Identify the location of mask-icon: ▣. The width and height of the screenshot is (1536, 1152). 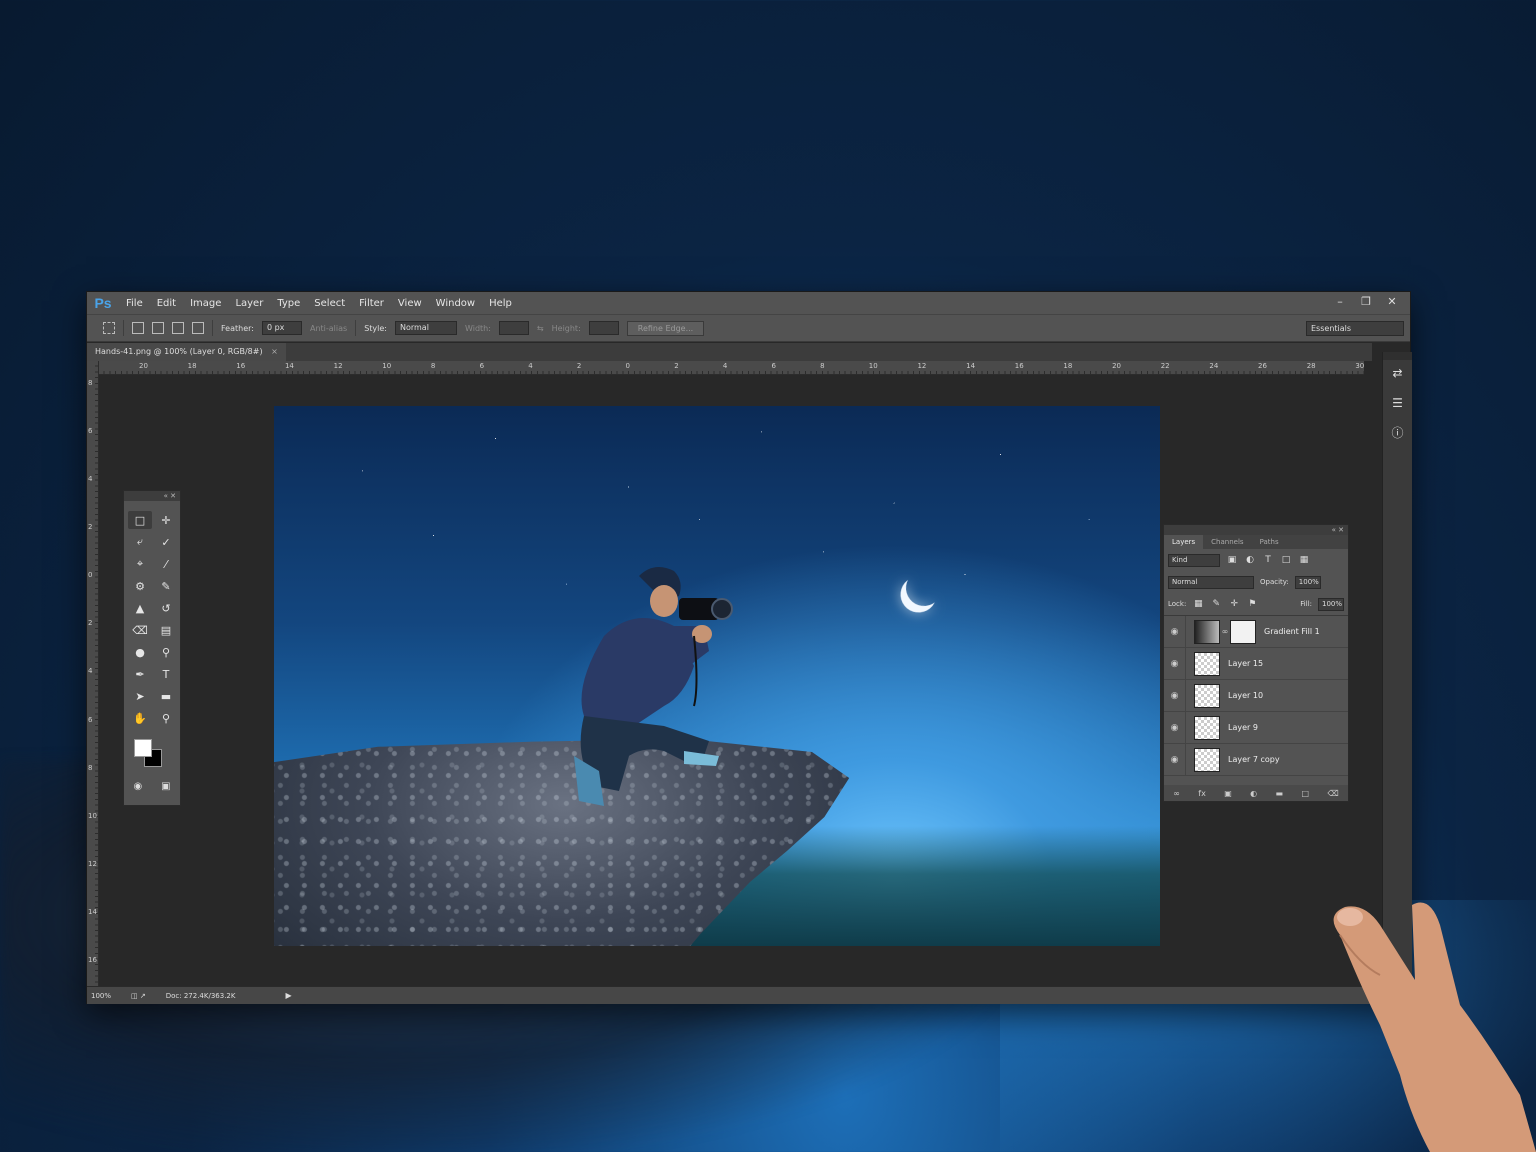
(1228, 793).